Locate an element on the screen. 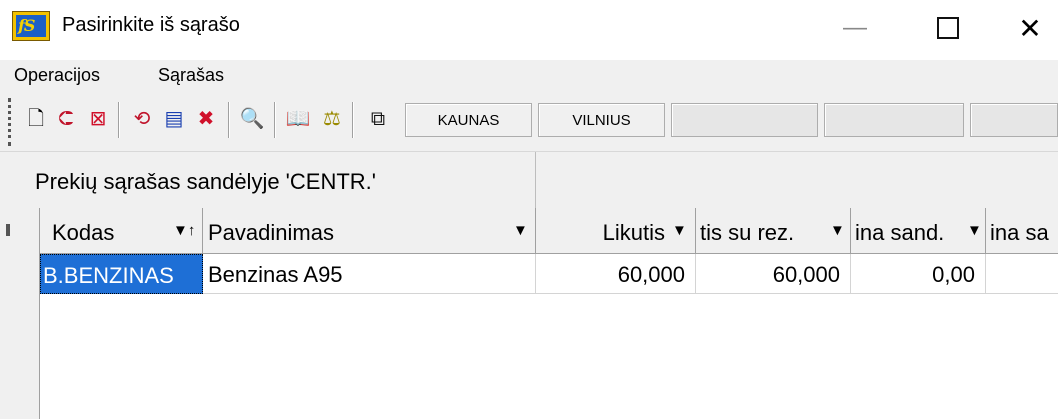  column-header-label: Pavadinimas is located at coordinates (271, 232).